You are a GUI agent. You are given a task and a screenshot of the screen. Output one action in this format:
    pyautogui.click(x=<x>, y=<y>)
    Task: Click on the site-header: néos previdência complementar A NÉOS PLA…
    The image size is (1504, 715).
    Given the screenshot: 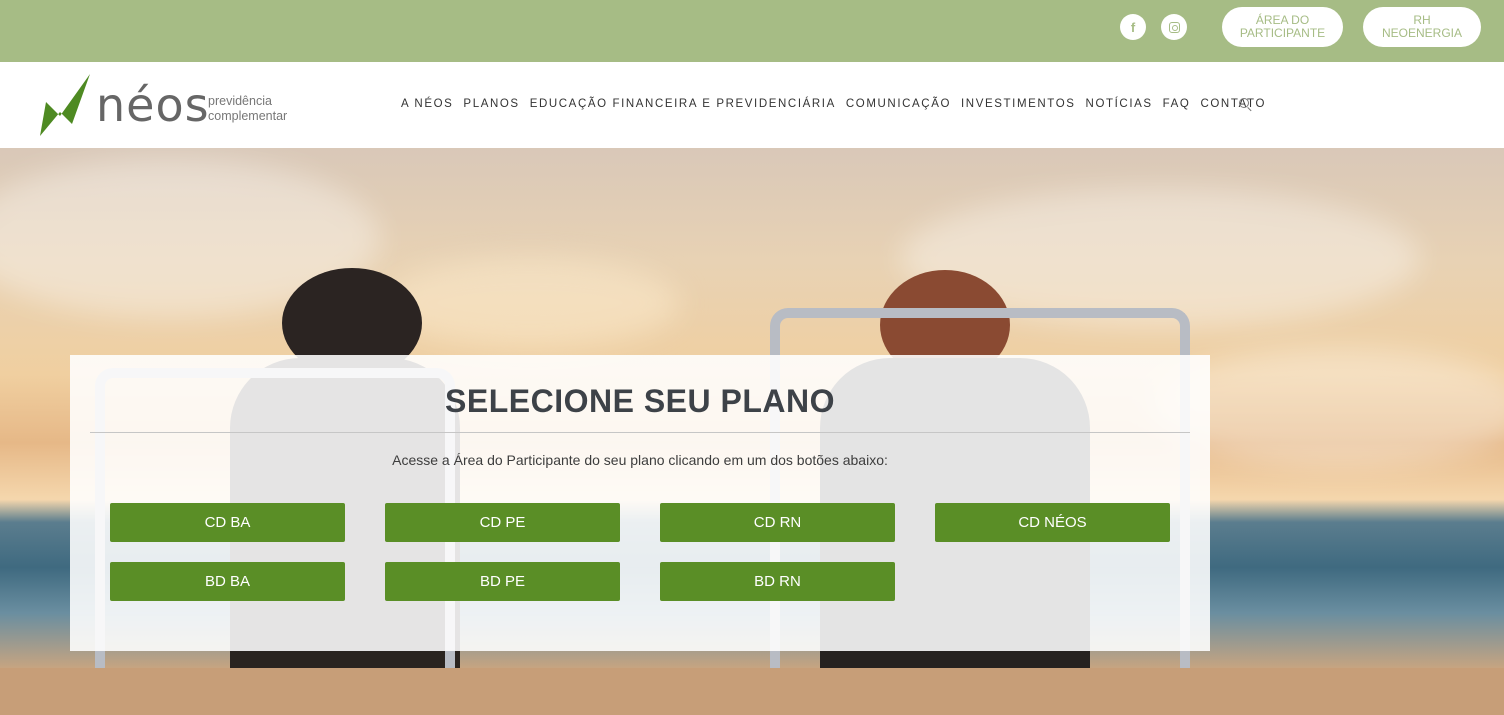 What is the action you would take?
    pyautogui.click(x=752, y=105)
    